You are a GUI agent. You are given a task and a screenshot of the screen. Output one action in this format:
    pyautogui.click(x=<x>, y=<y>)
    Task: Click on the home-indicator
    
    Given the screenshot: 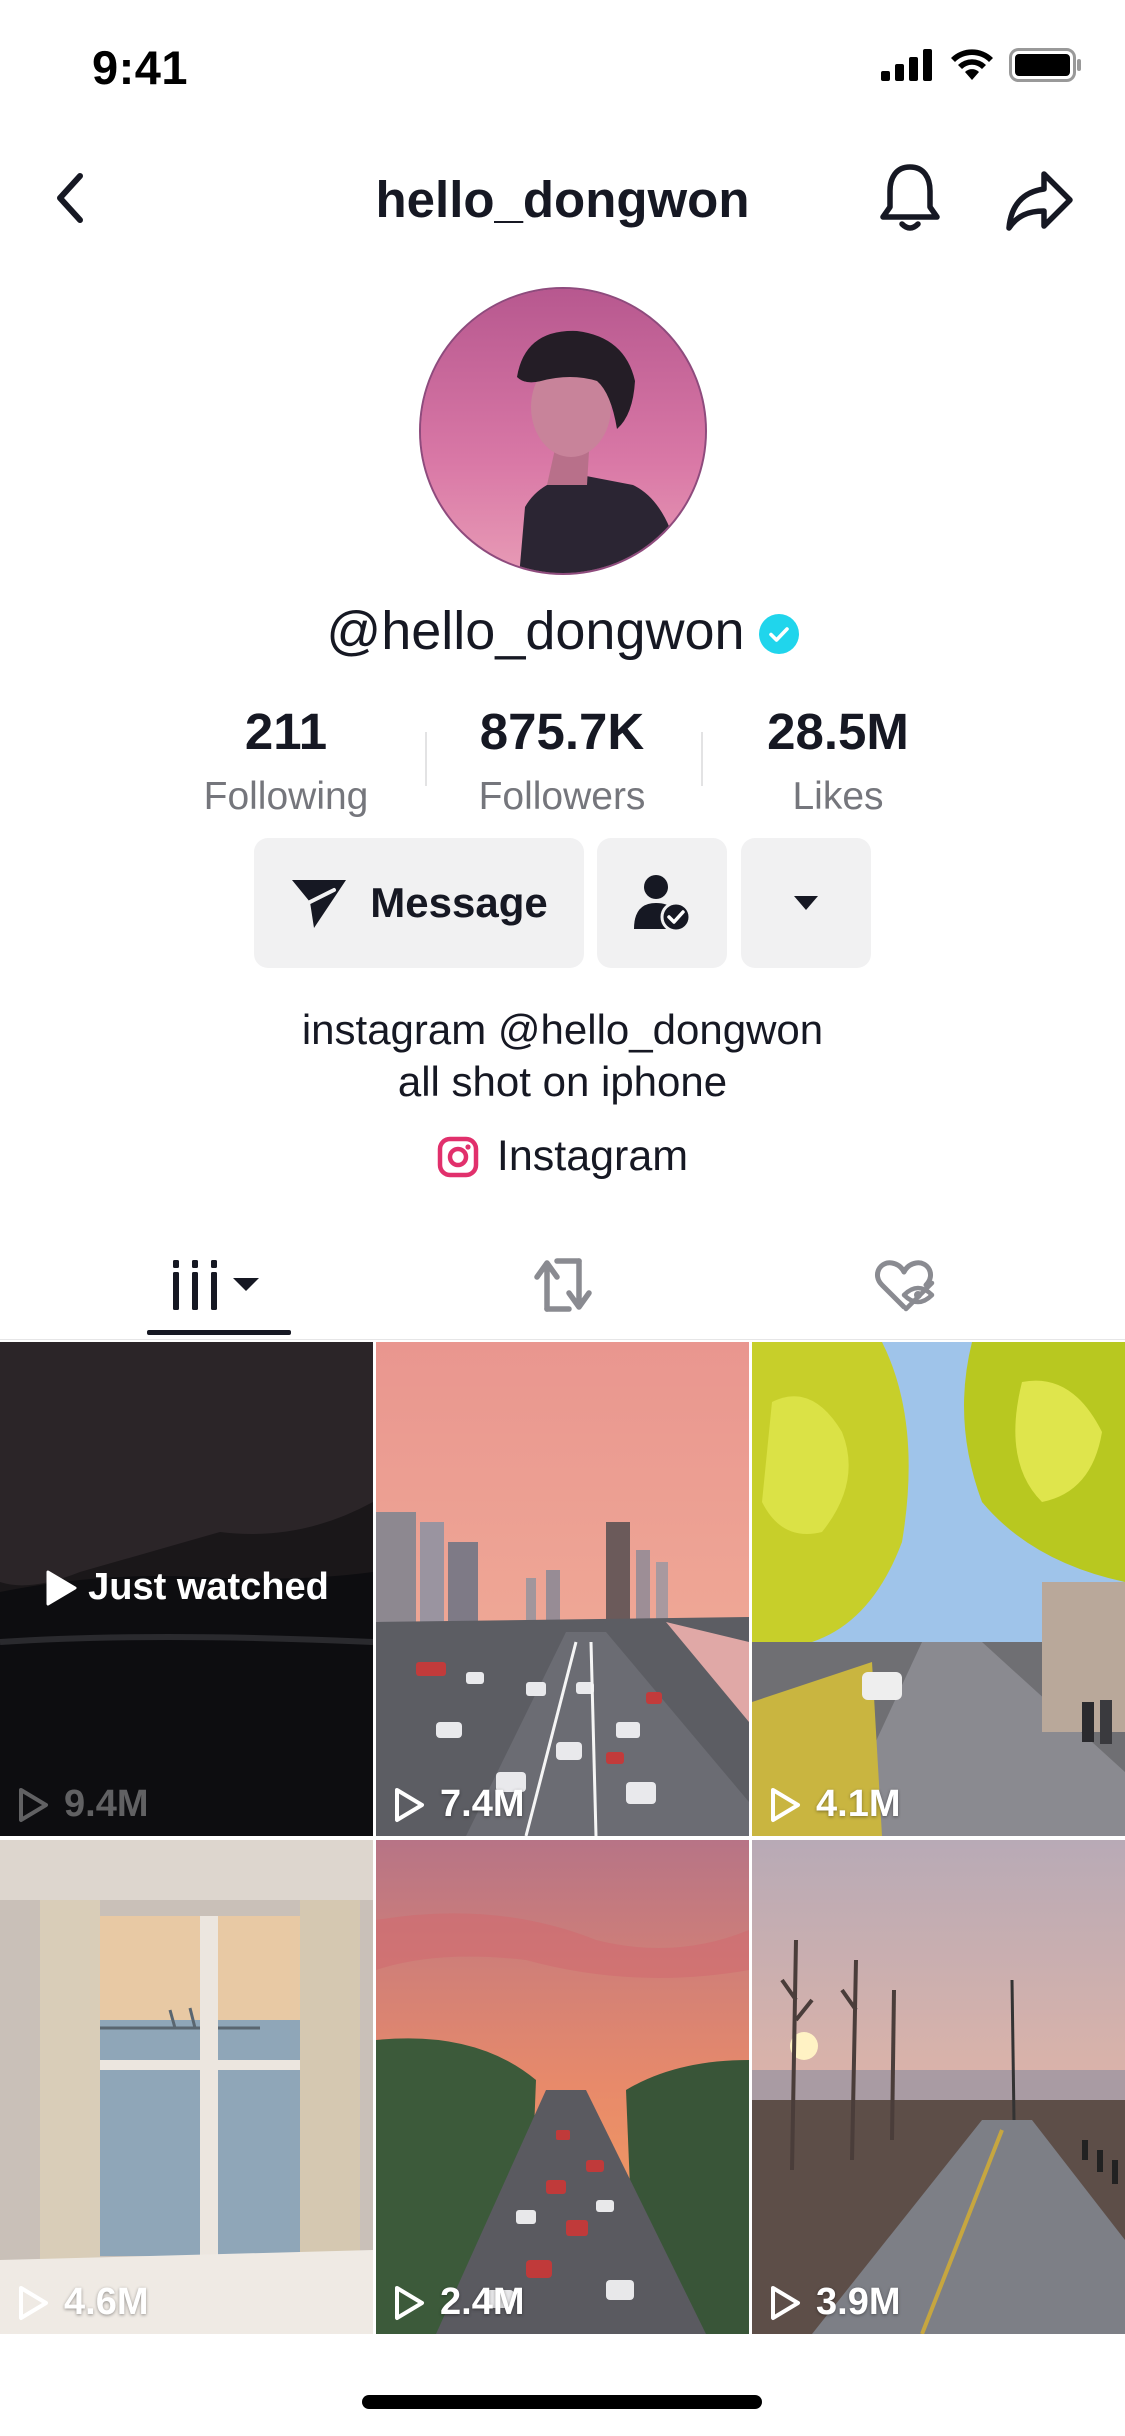 What is the action you would take?
    pyautogui.click(x=562, y=2402)
    